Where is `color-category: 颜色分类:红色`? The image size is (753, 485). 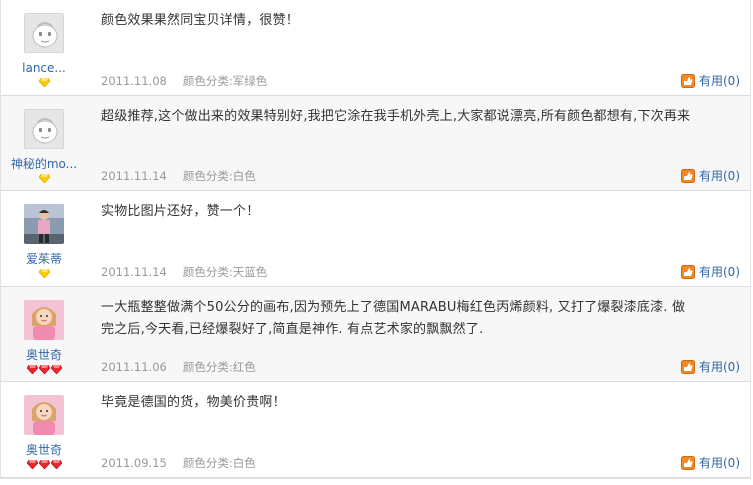 color-category: 颜色分类:红色 is located at coordinates (219, 367).